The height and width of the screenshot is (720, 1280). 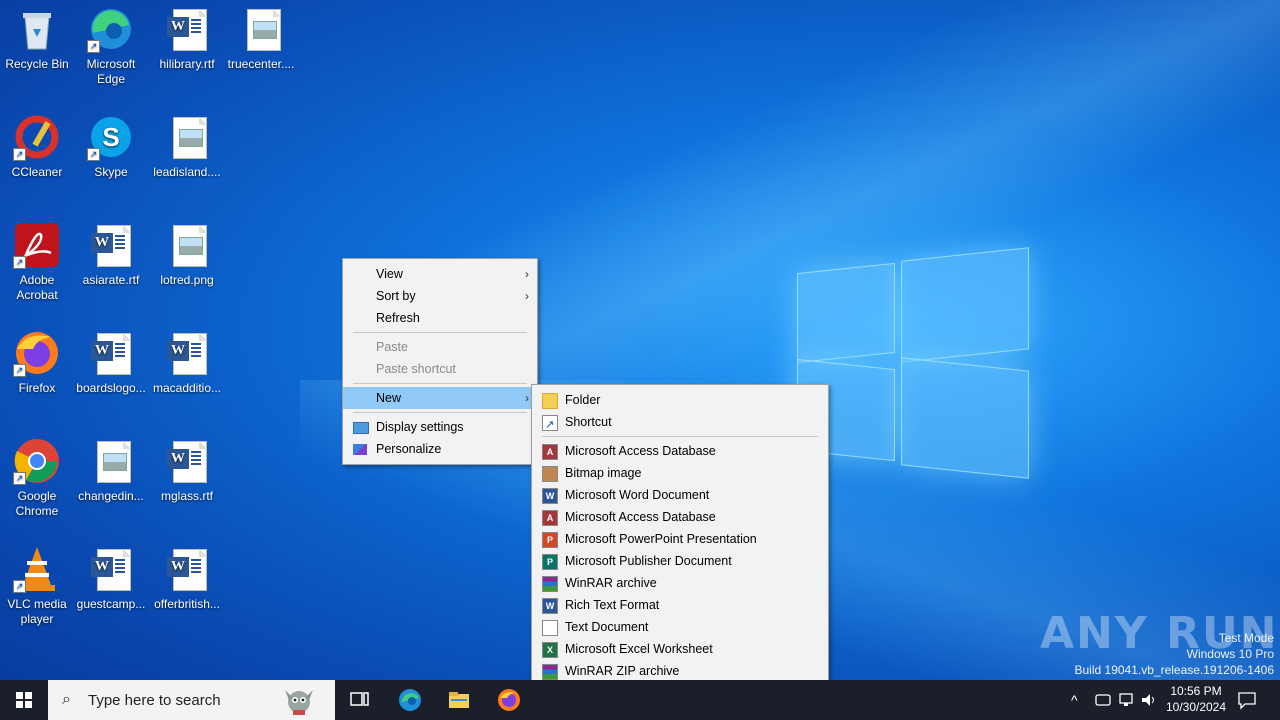 I want to click on task-view-icon, so click(x=360, y=700).